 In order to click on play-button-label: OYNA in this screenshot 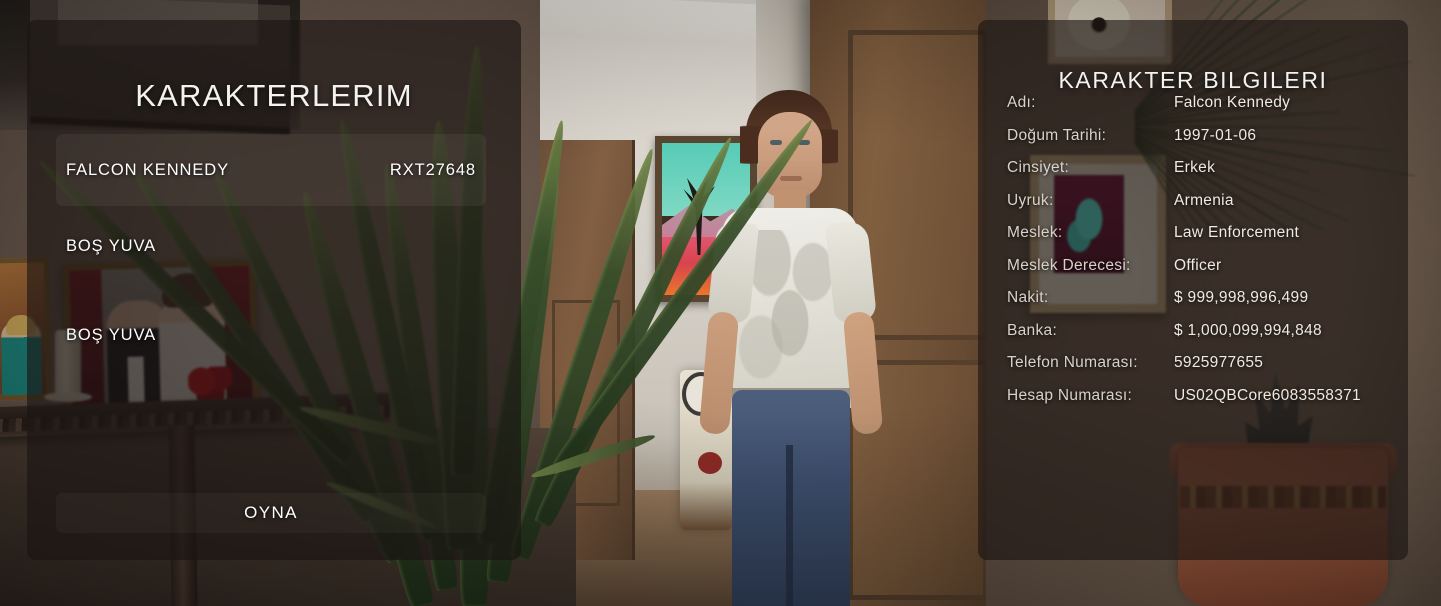, I will do `click(271, 512)`.